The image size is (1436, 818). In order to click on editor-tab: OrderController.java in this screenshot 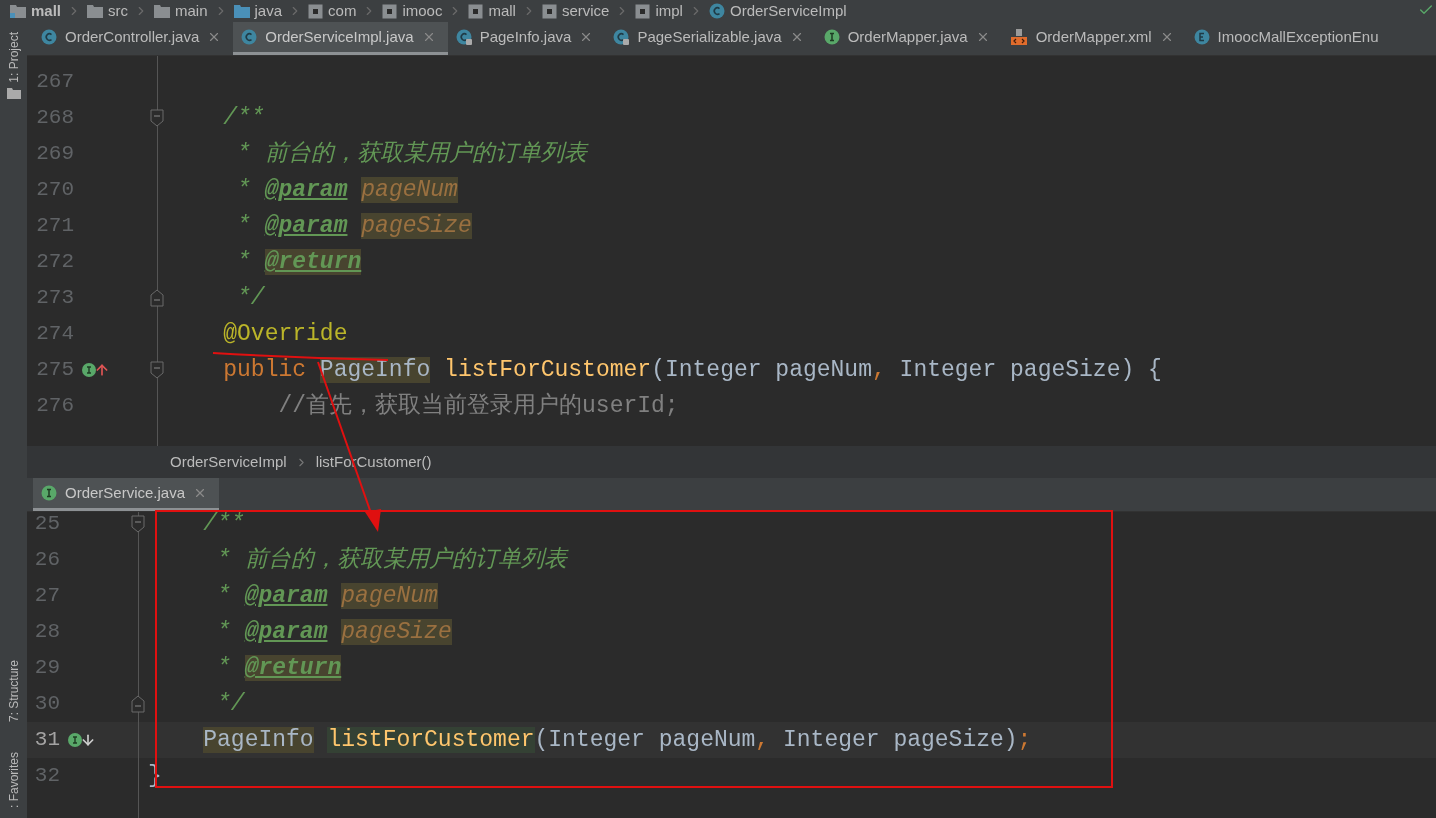, I will do `click(133, 38)`.